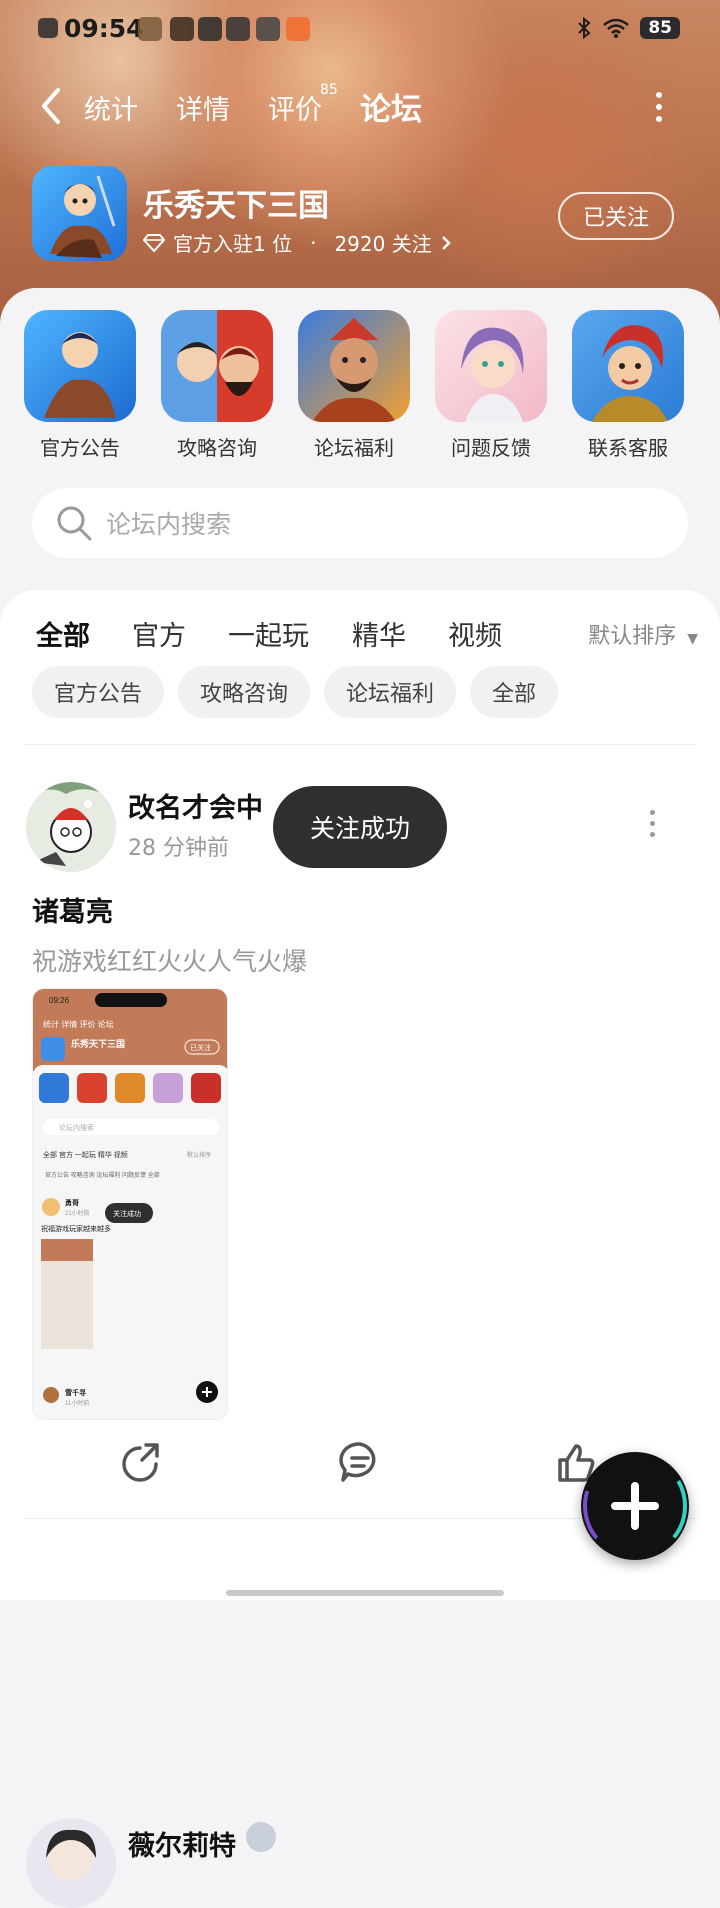 This screenshot has height=1908, width=720. What do you see at coordinates (159, 633) in the screenshot?
I see `feed-tab-official: 官方` at bounding box center [159, 633].